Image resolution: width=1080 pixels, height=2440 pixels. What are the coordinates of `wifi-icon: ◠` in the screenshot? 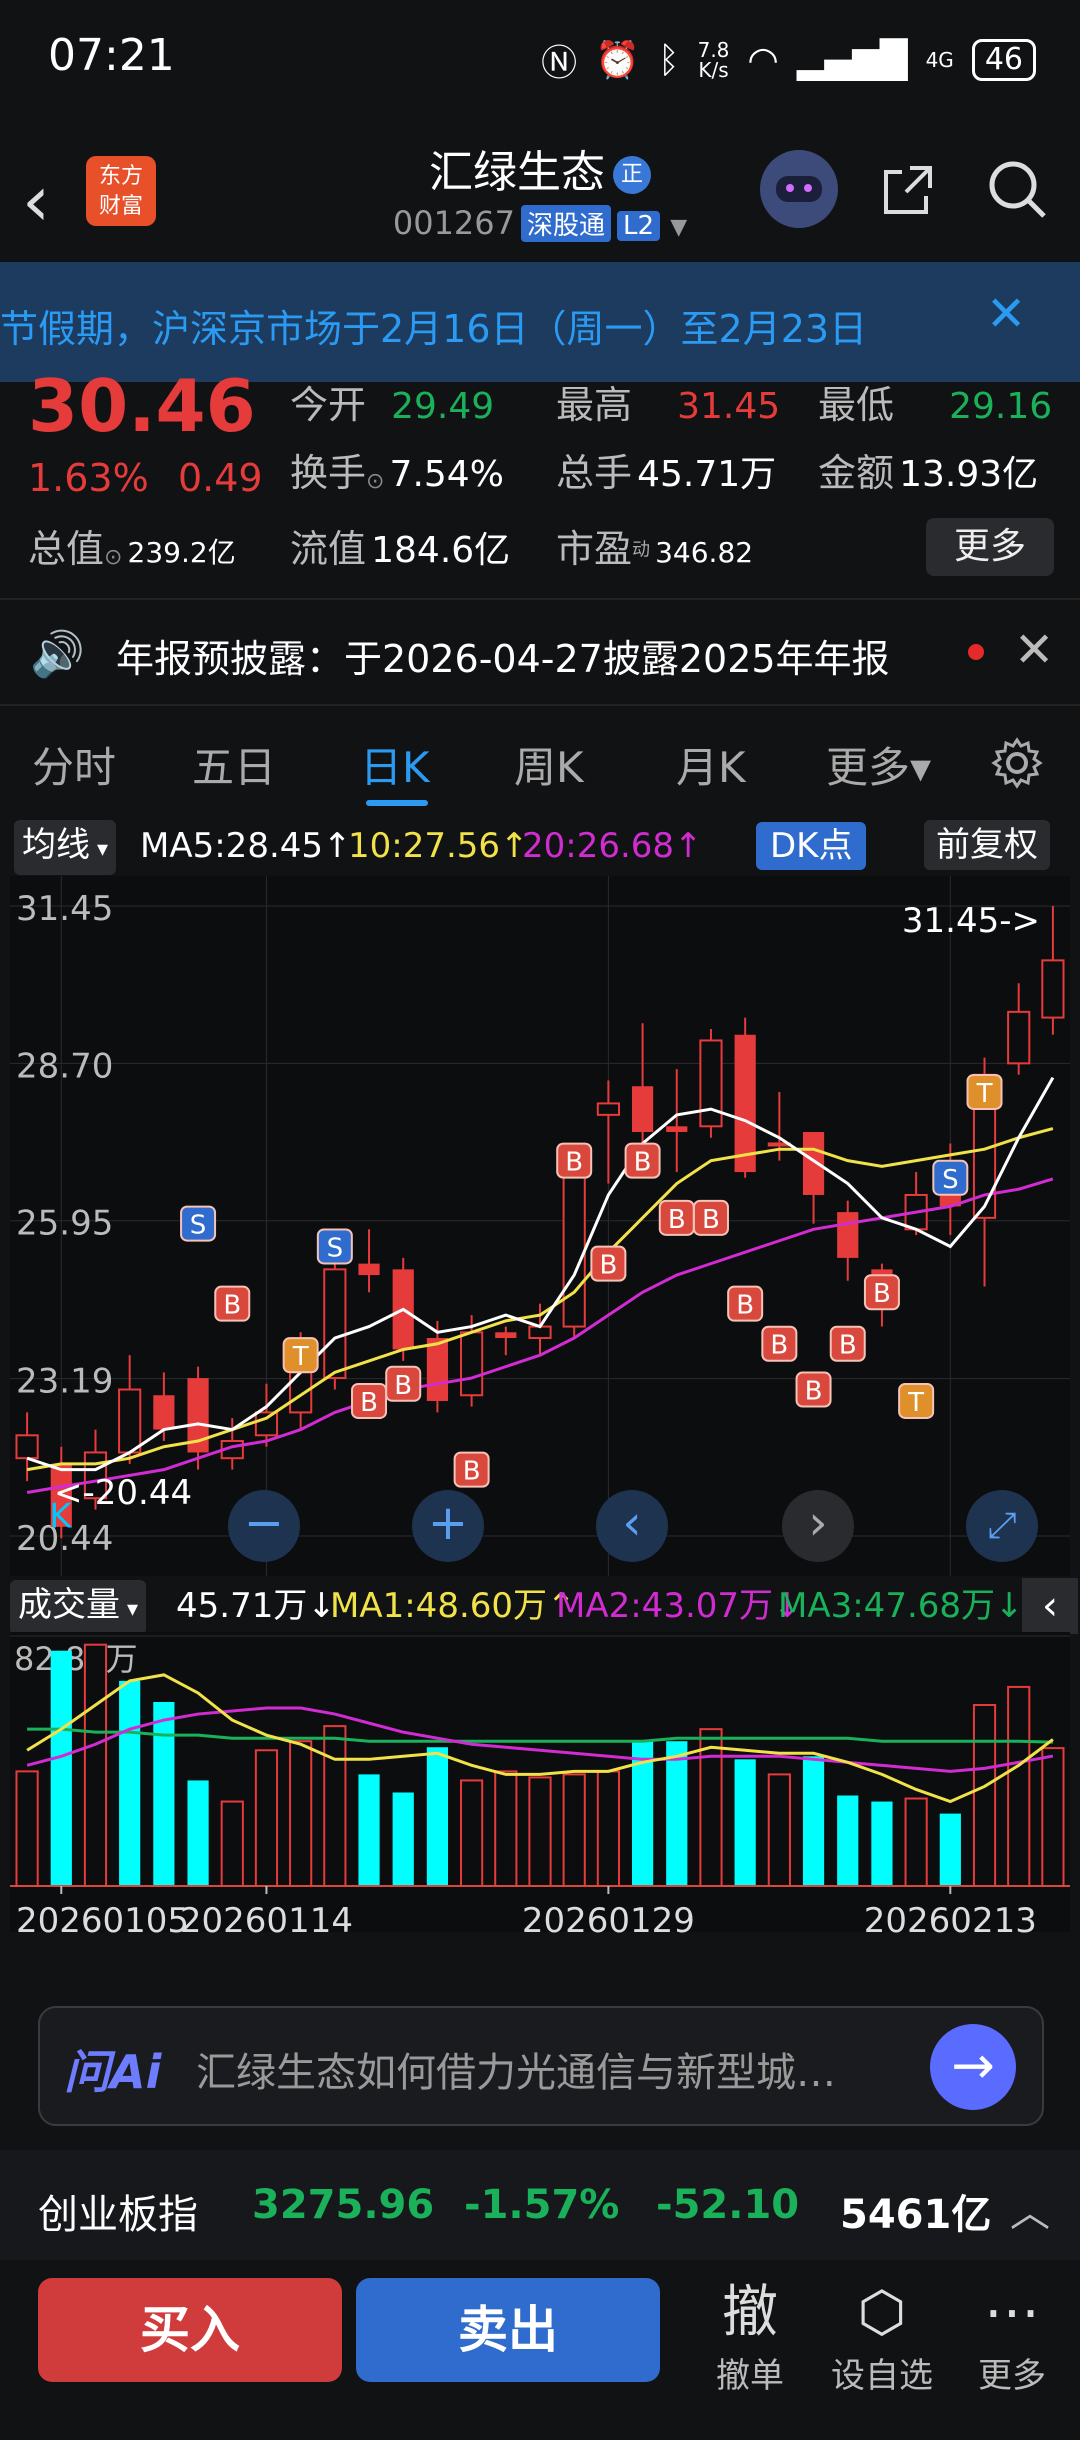 It's located at (763, 60).